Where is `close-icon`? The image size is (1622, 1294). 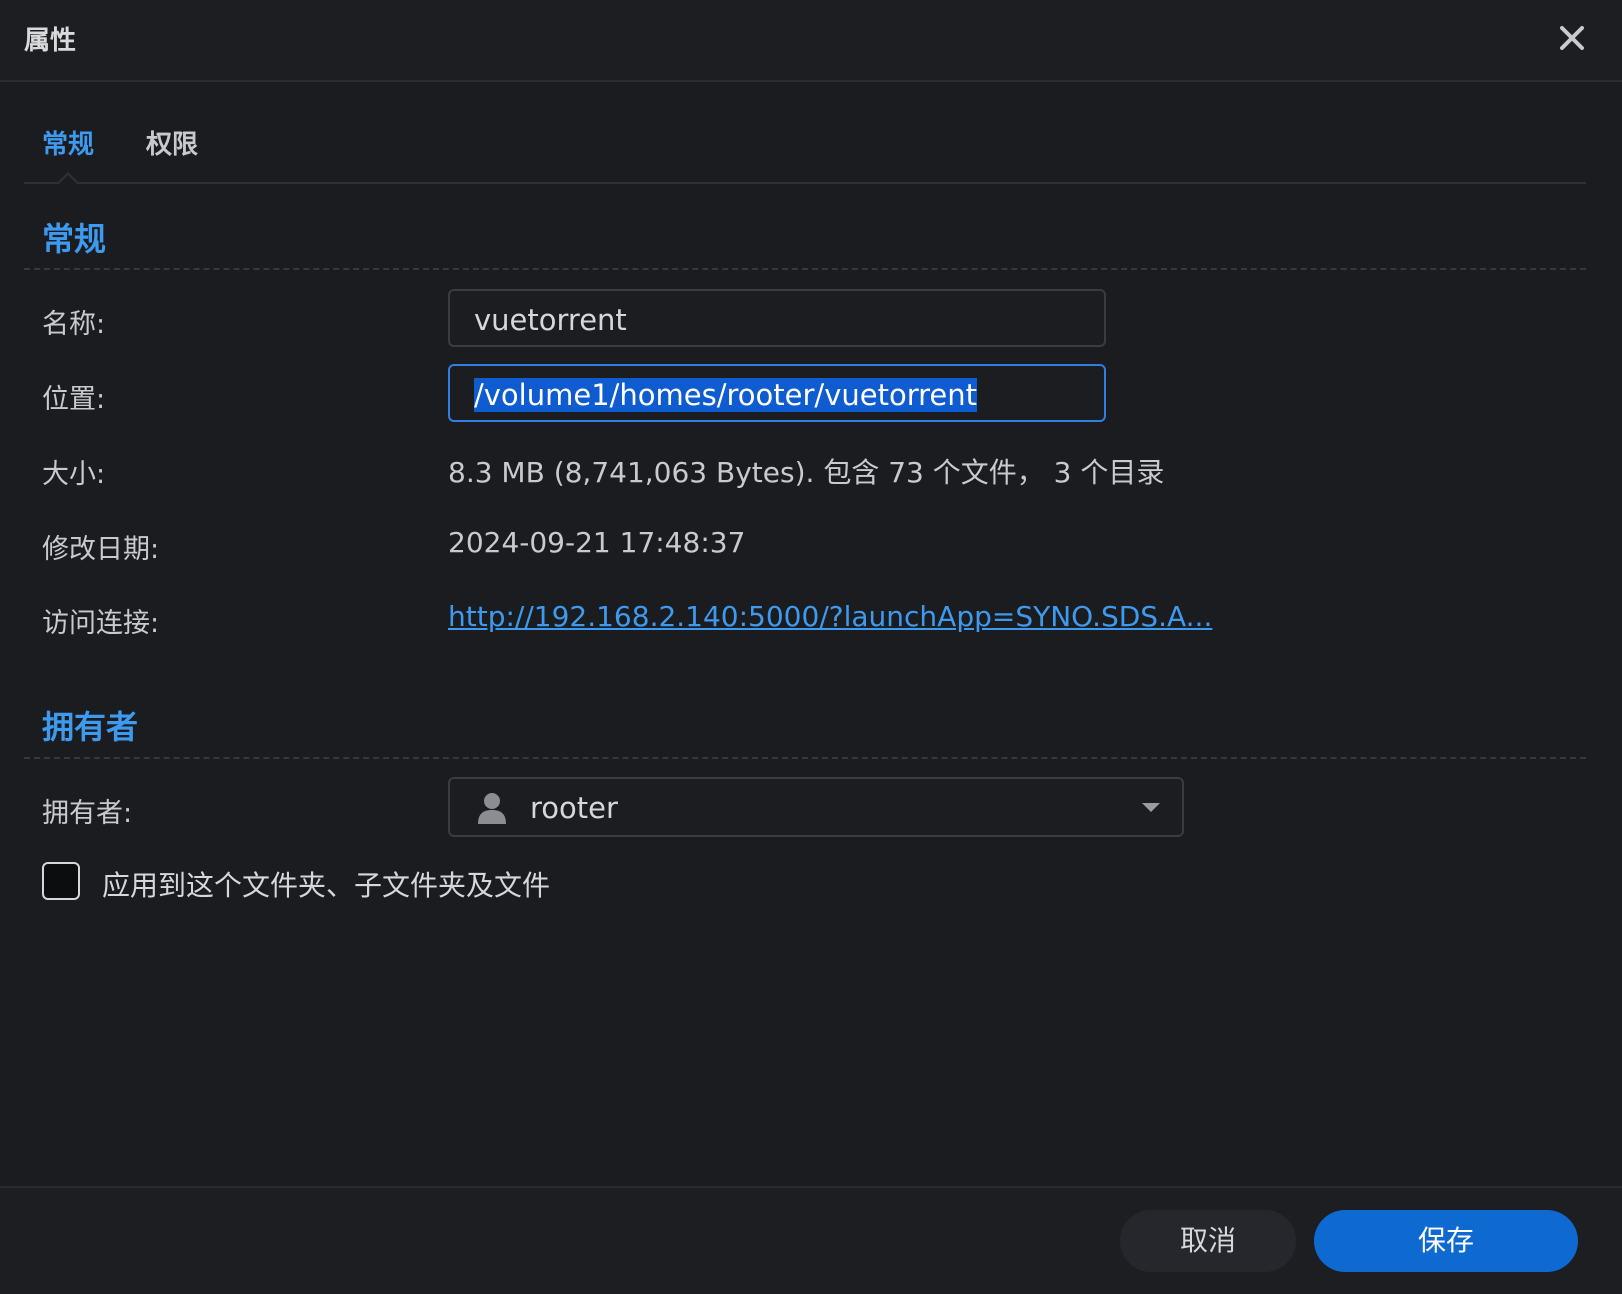 close-icon is located at coordinates (1572, 38).